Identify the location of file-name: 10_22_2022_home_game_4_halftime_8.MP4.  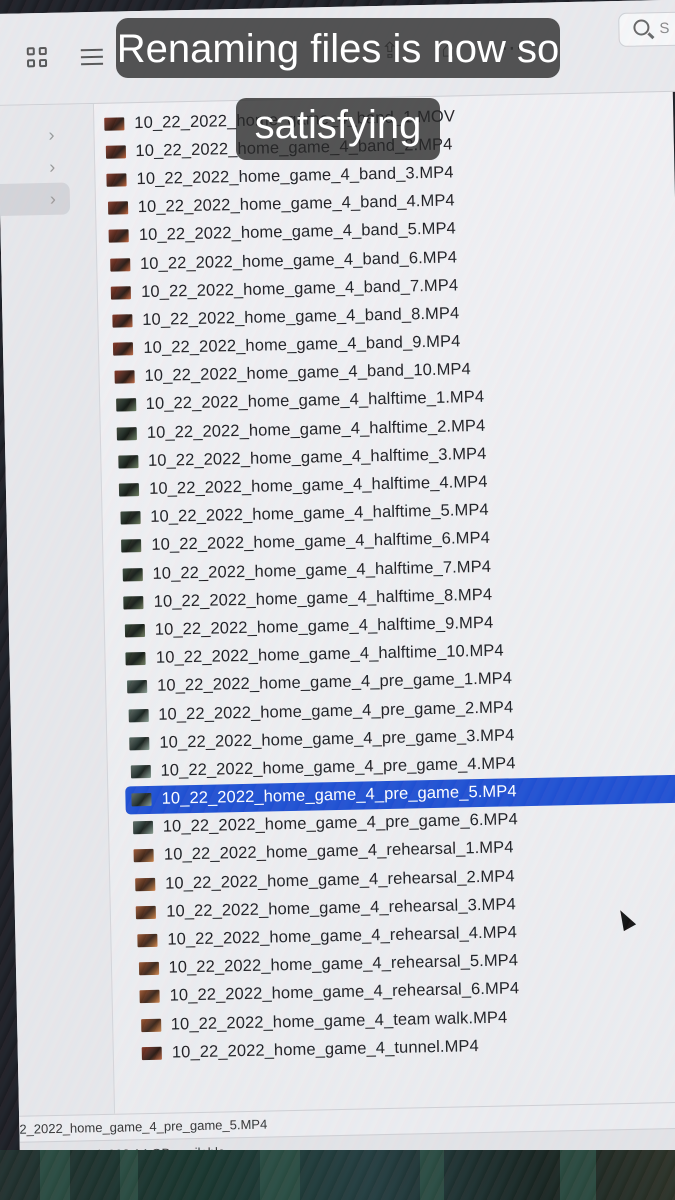
(323, 598).